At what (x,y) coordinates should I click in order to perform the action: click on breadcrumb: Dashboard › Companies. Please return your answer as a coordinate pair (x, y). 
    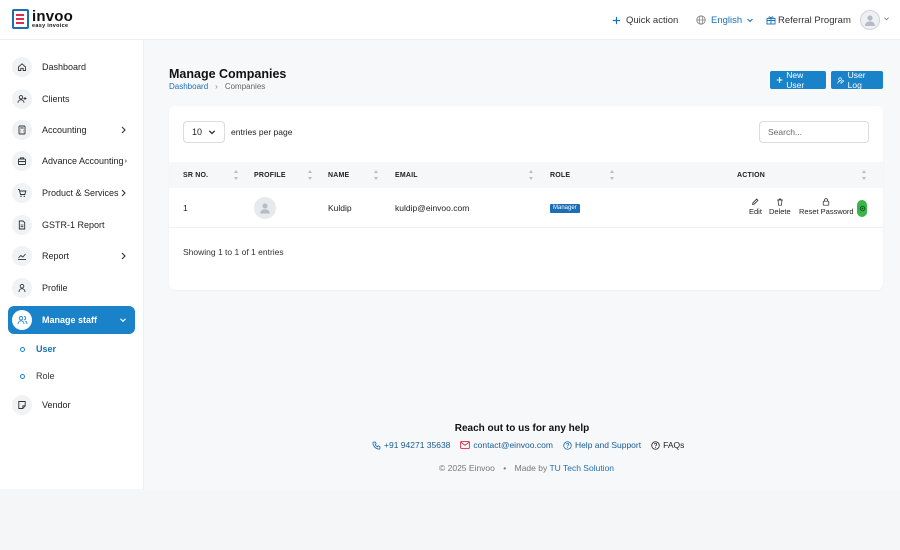
    Looking at the image, I should click on (217, 86).